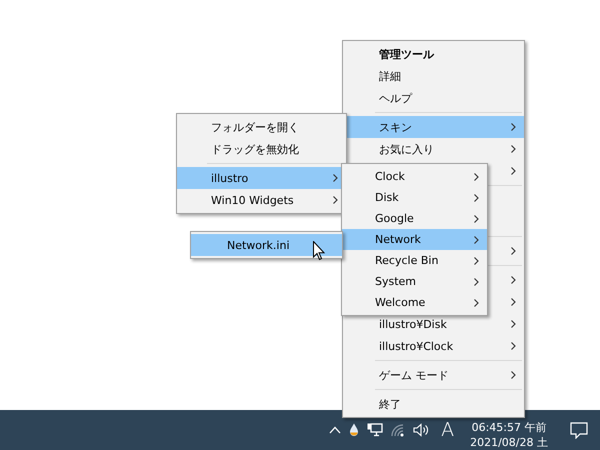 The width and height of the screenshot is (600, 450). I want to click on menu-item: フォルダーを開く, so click(261, 127).